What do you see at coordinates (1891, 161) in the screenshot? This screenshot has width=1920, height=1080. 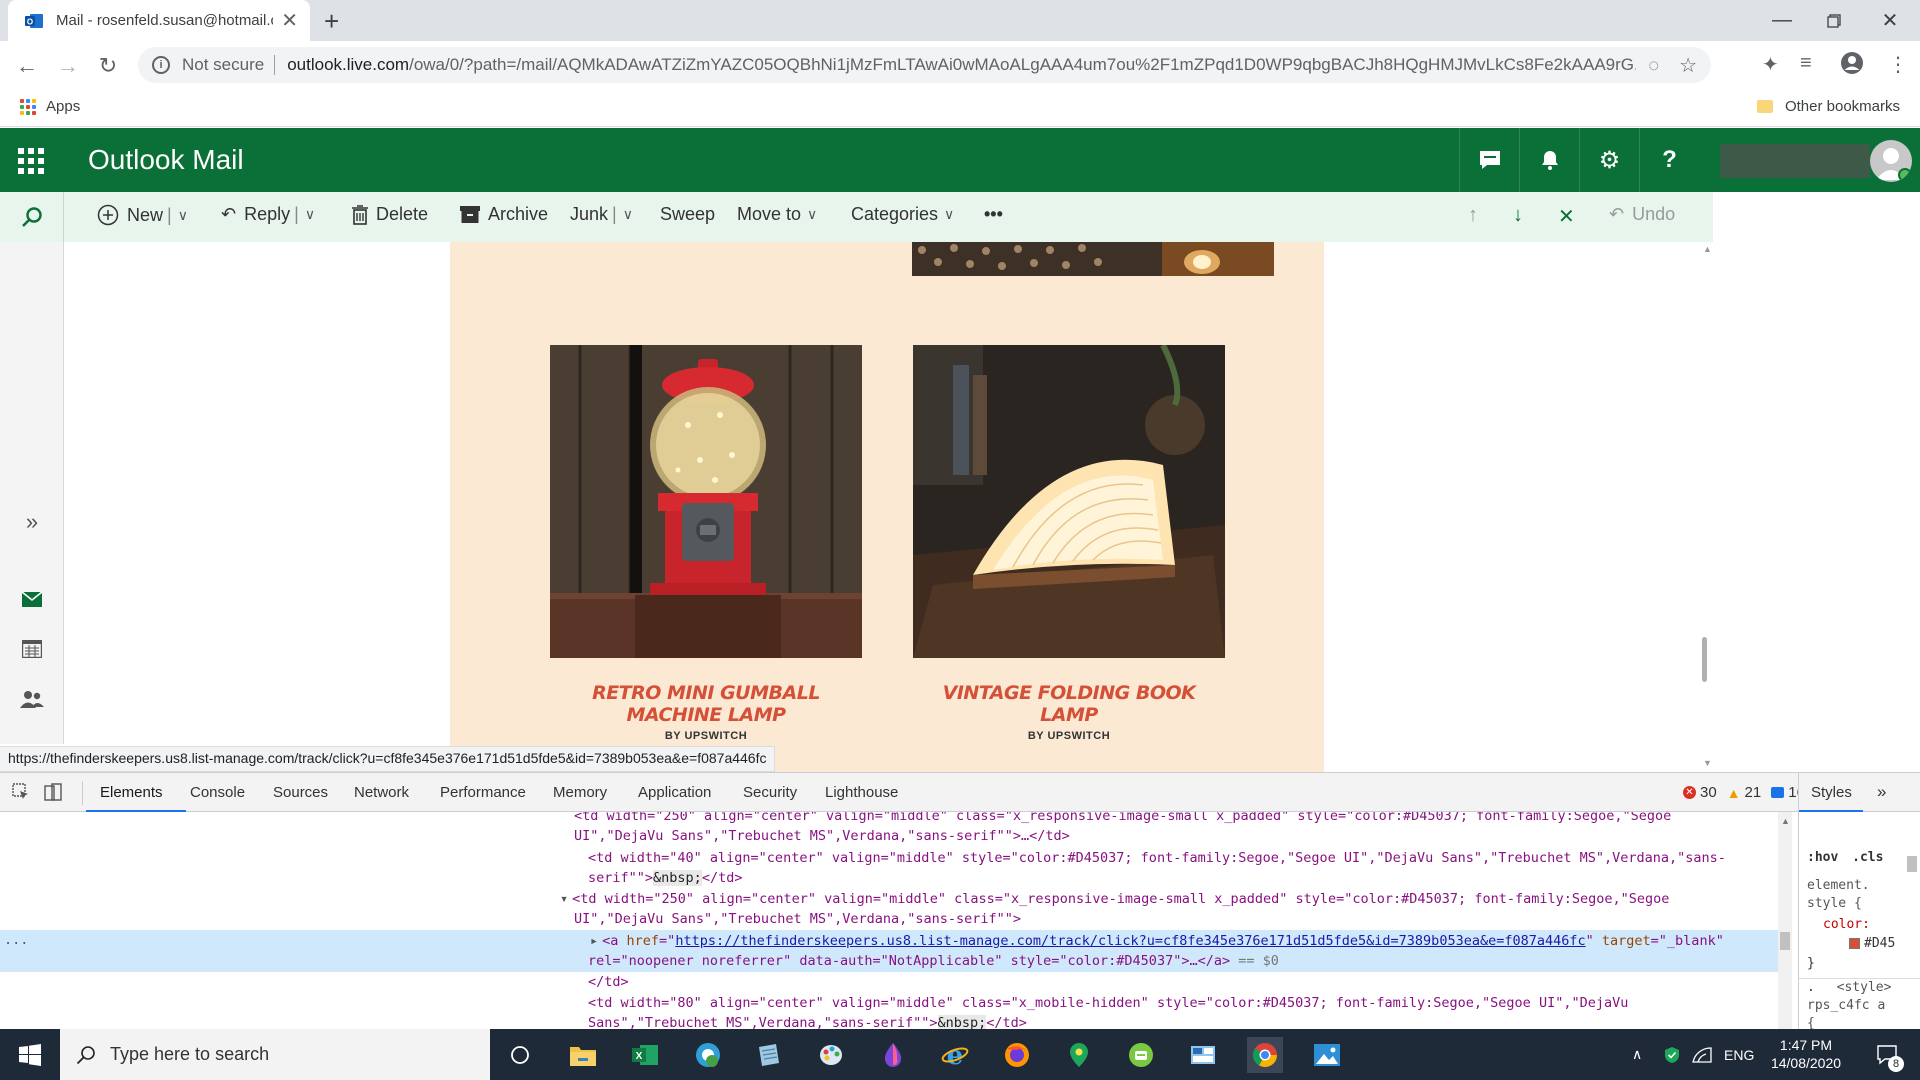 I see `user-avatar` at bounding box center [1891, 161].